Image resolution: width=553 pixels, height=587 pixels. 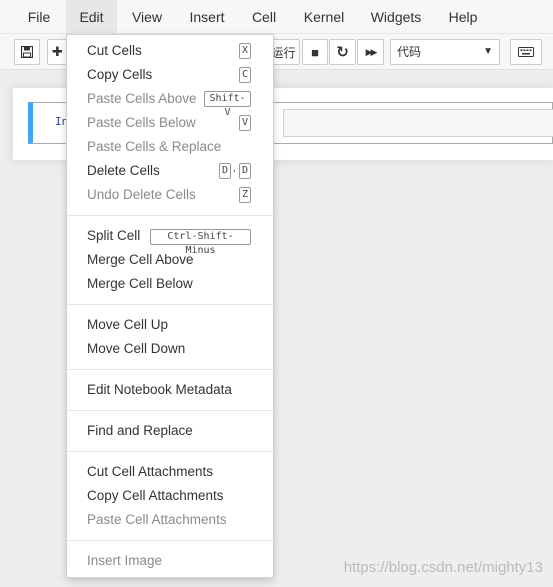 What do you see at coordinates (39, 17) in the screenshot?
I see `menu-file: File` at bounding box center [39, 17].